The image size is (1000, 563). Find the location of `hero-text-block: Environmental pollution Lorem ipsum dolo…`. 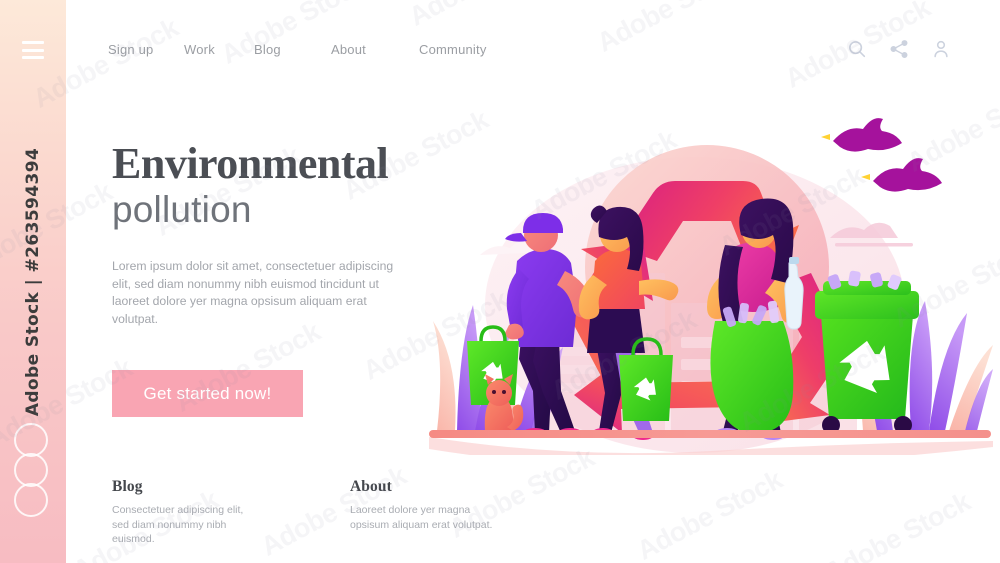

hero-text-block: Environmental pollution Lorem ipsum dolo… is located at coordinates (277, 234).